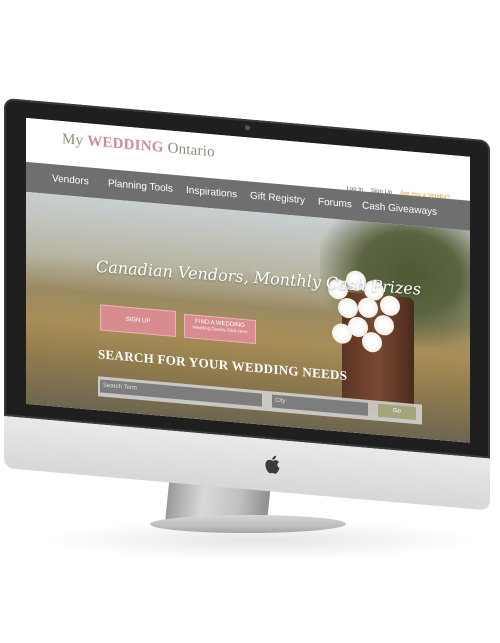 The image size is (500, 643). What do you see at coordinates (397, 412) in the screenshot?
I see `go-button: Go` at bounding box center [397, 412].